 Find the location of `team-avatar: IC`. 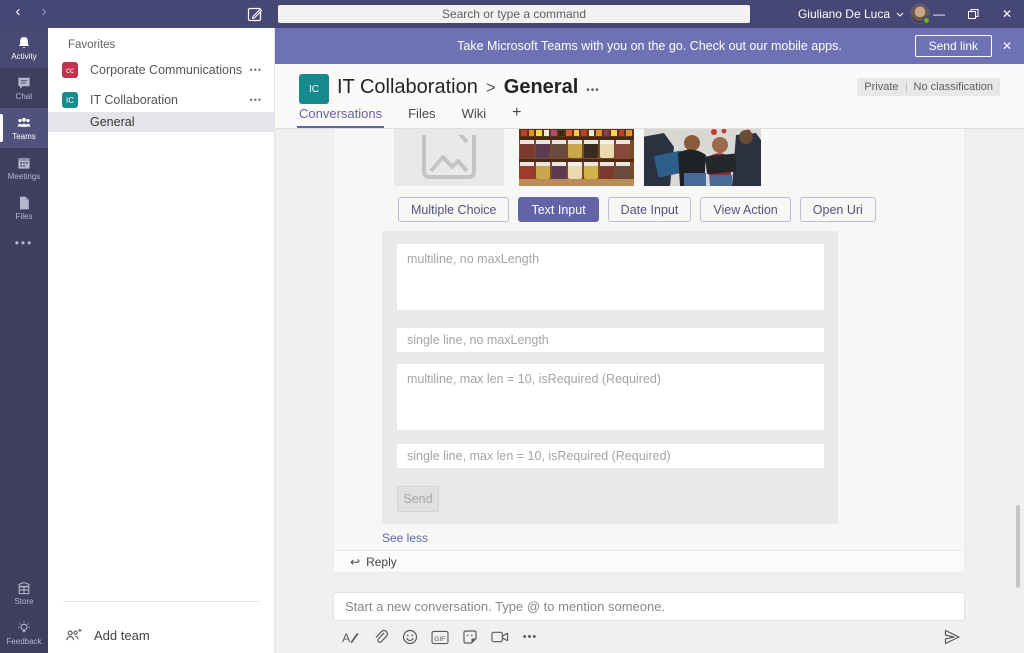

team-avatar: IC is located at coordinates (314, 89).